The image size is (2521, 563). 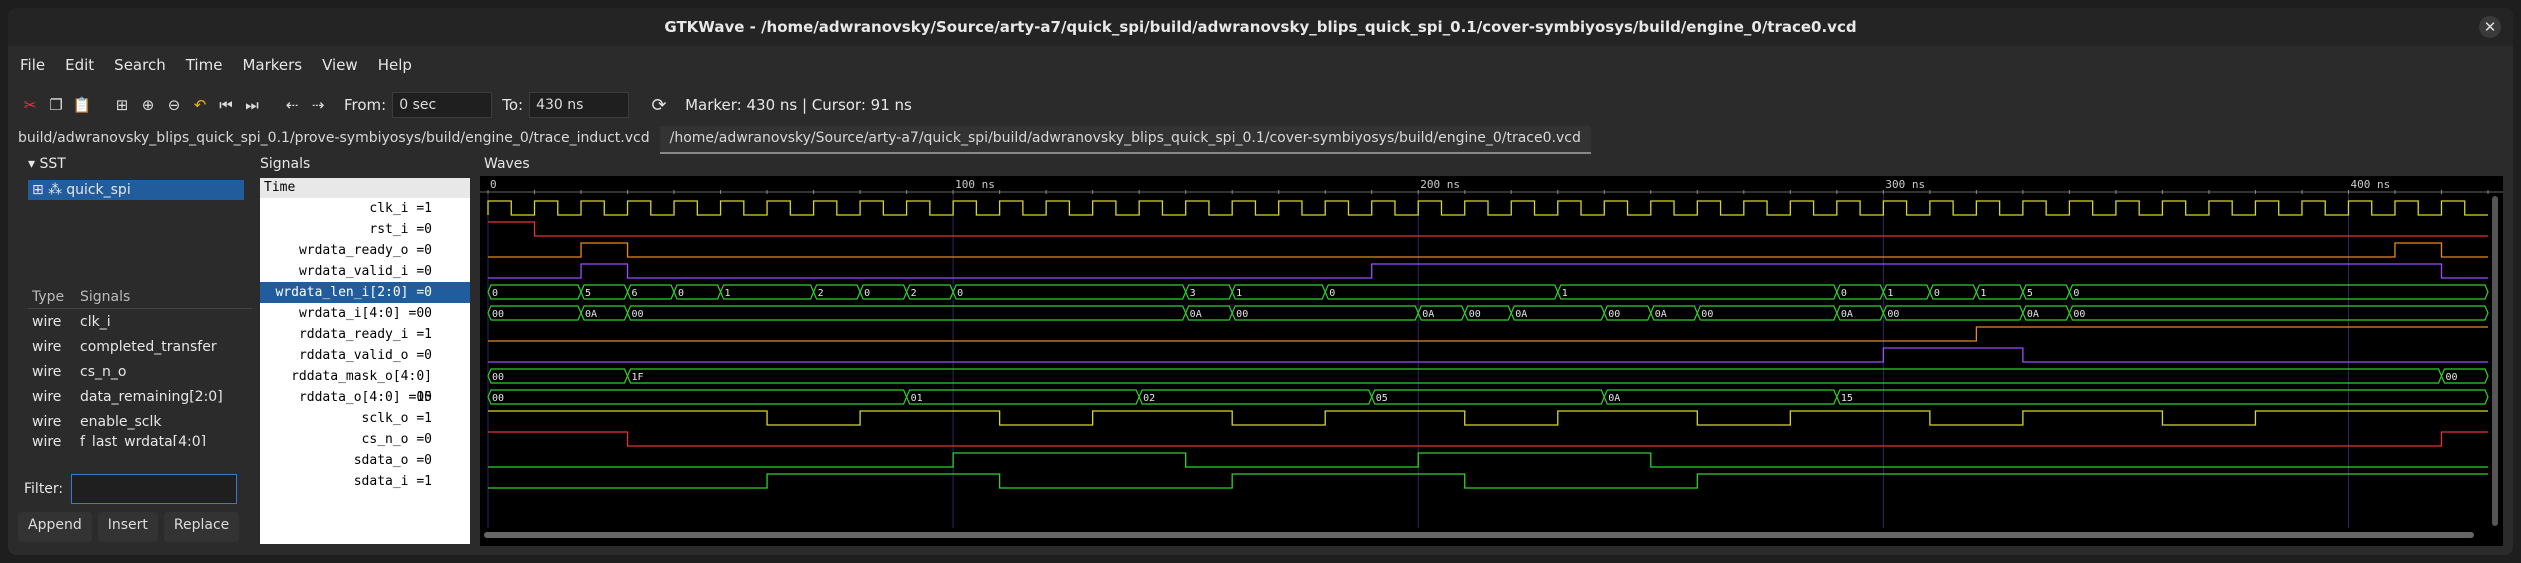 I want to click on signal-row: sdata_o =0, so click(x=365, y=460).